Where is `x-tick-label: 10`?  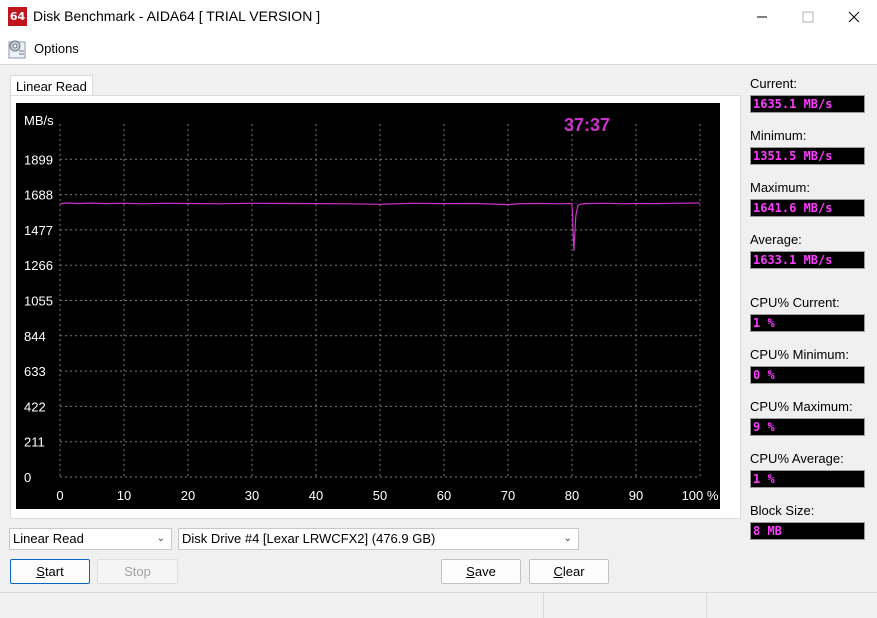
x-tick-label: 10 is located at coordinates (124, 495).